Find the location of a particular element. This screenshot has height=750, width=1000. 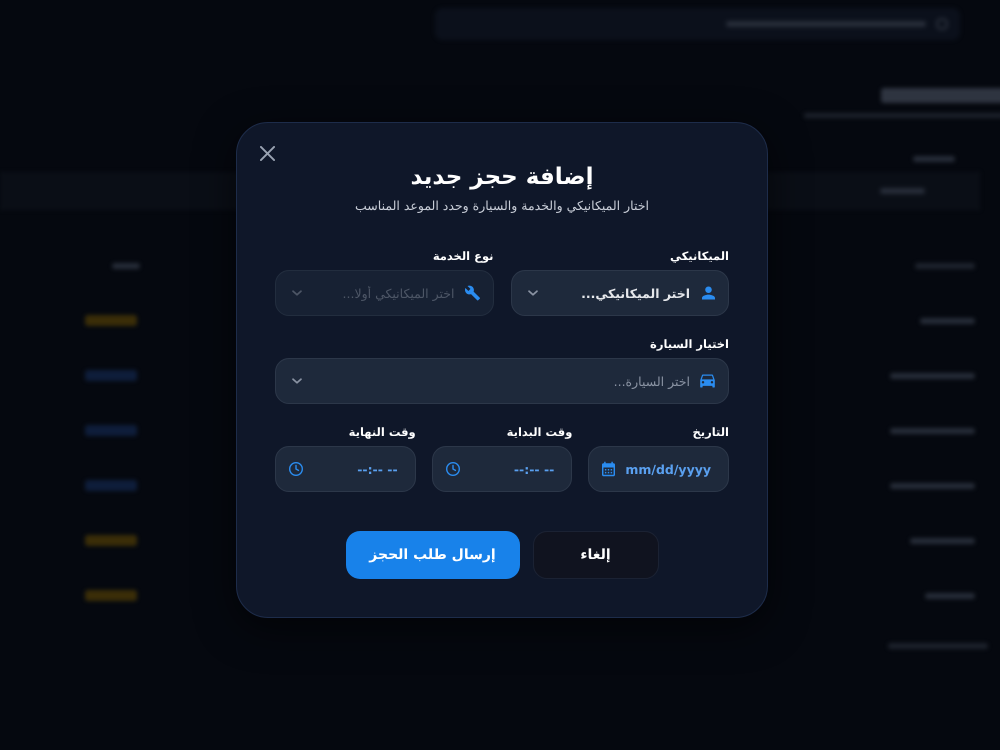

field-label: التاريخ is located at coordinates (710, 432).